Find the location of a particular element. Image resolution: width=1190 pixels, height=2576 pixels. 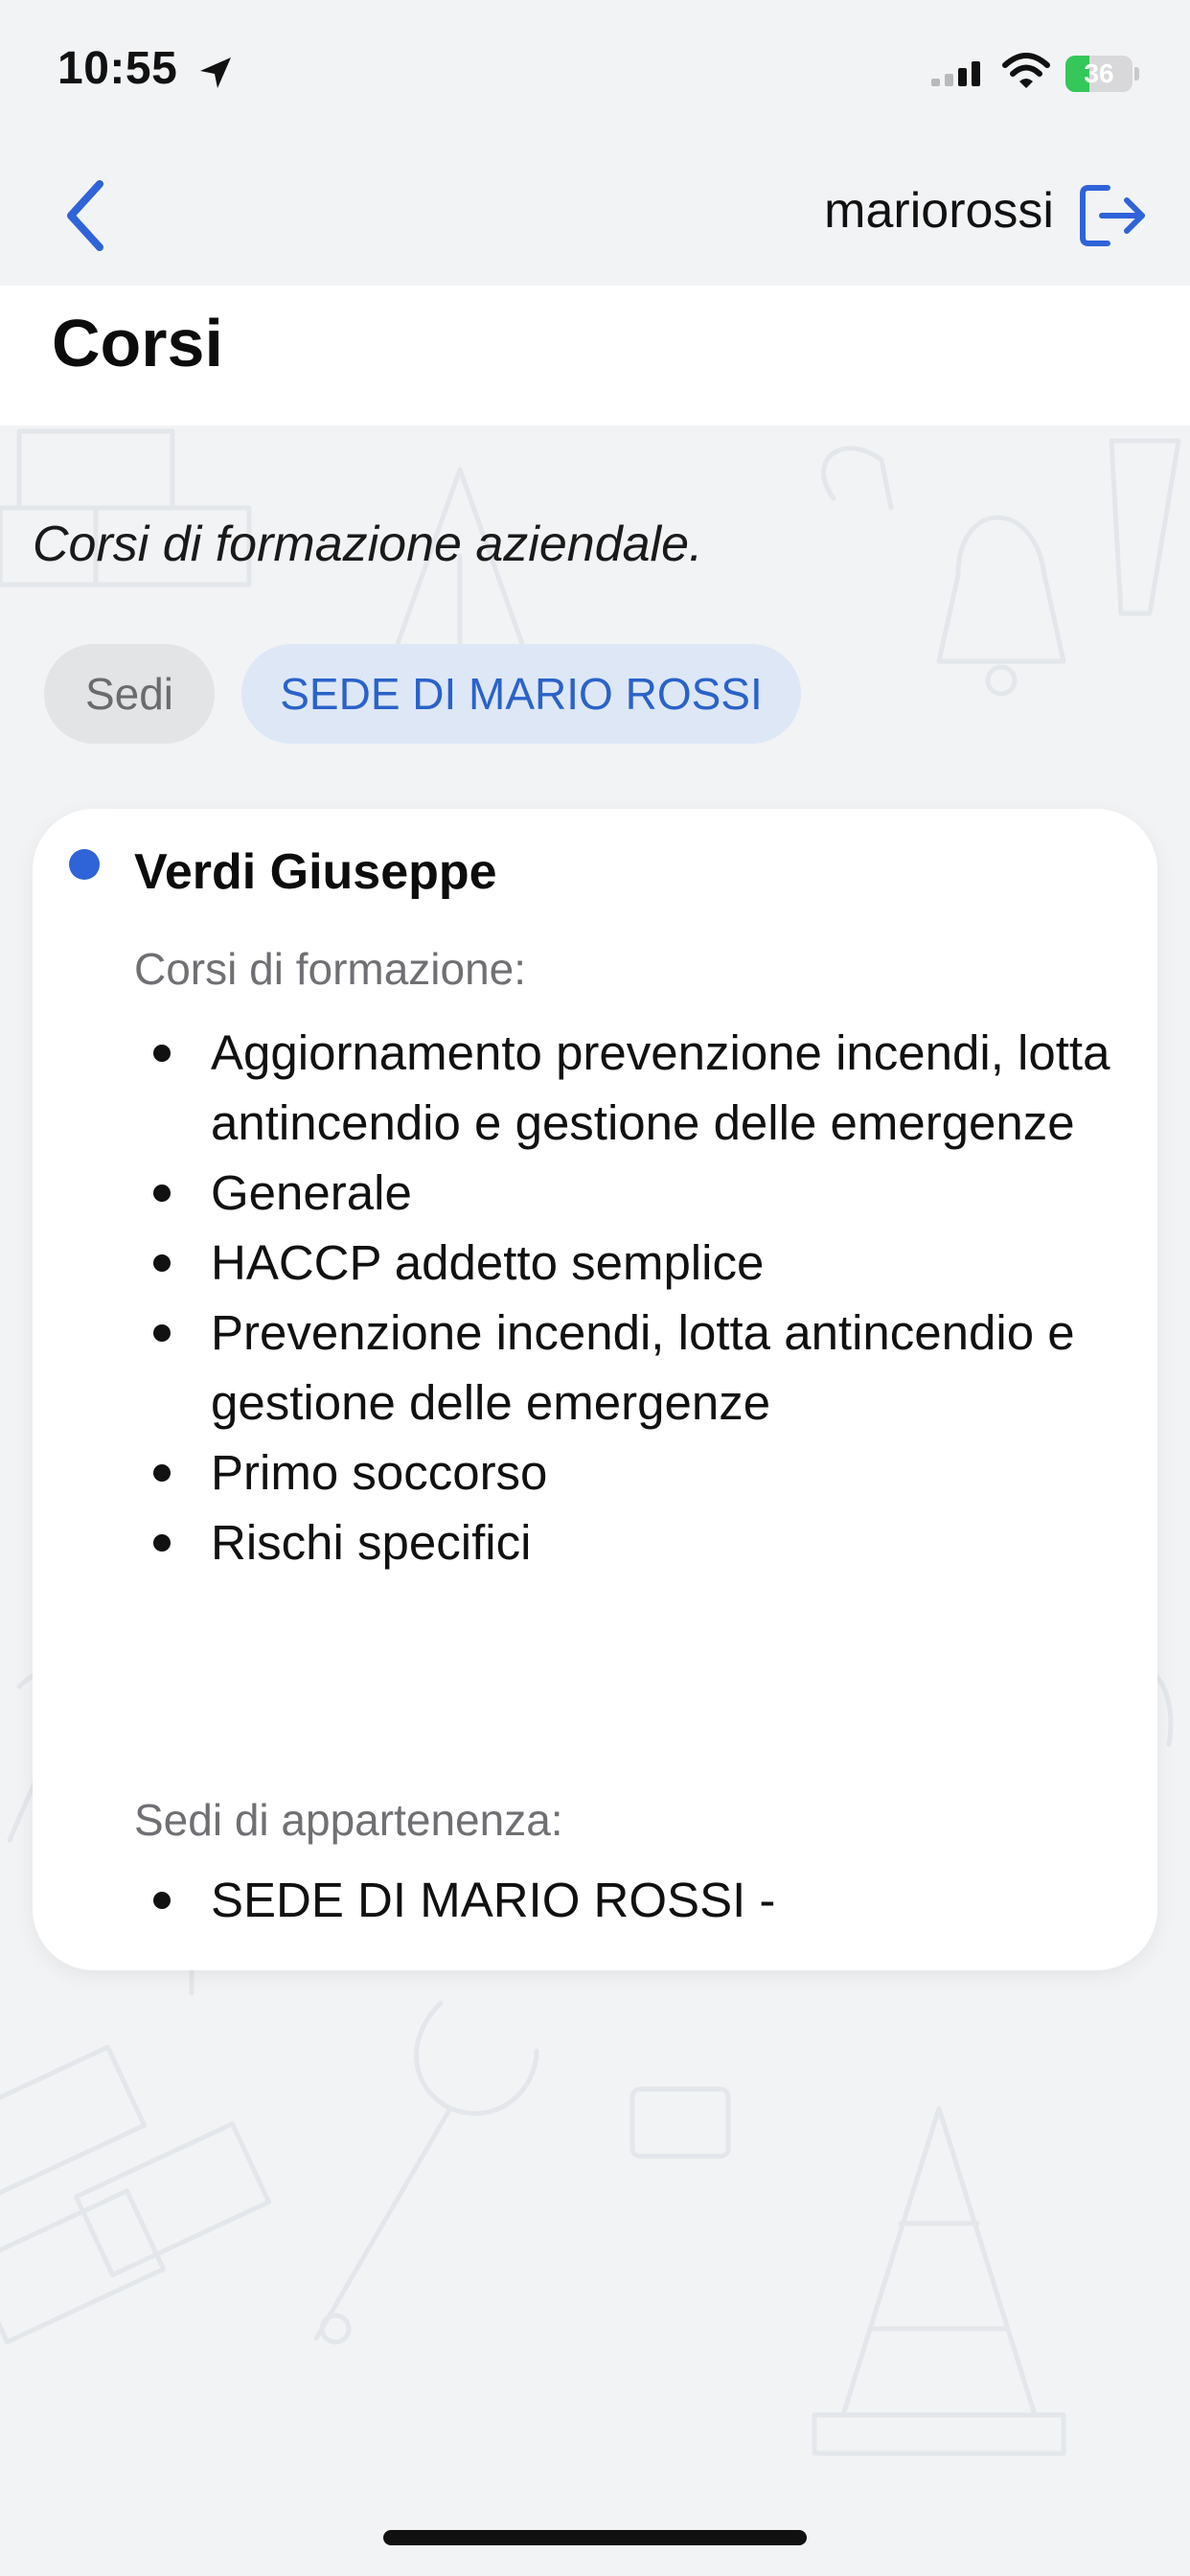

home-indicator is located at coordinates (595, 2537).